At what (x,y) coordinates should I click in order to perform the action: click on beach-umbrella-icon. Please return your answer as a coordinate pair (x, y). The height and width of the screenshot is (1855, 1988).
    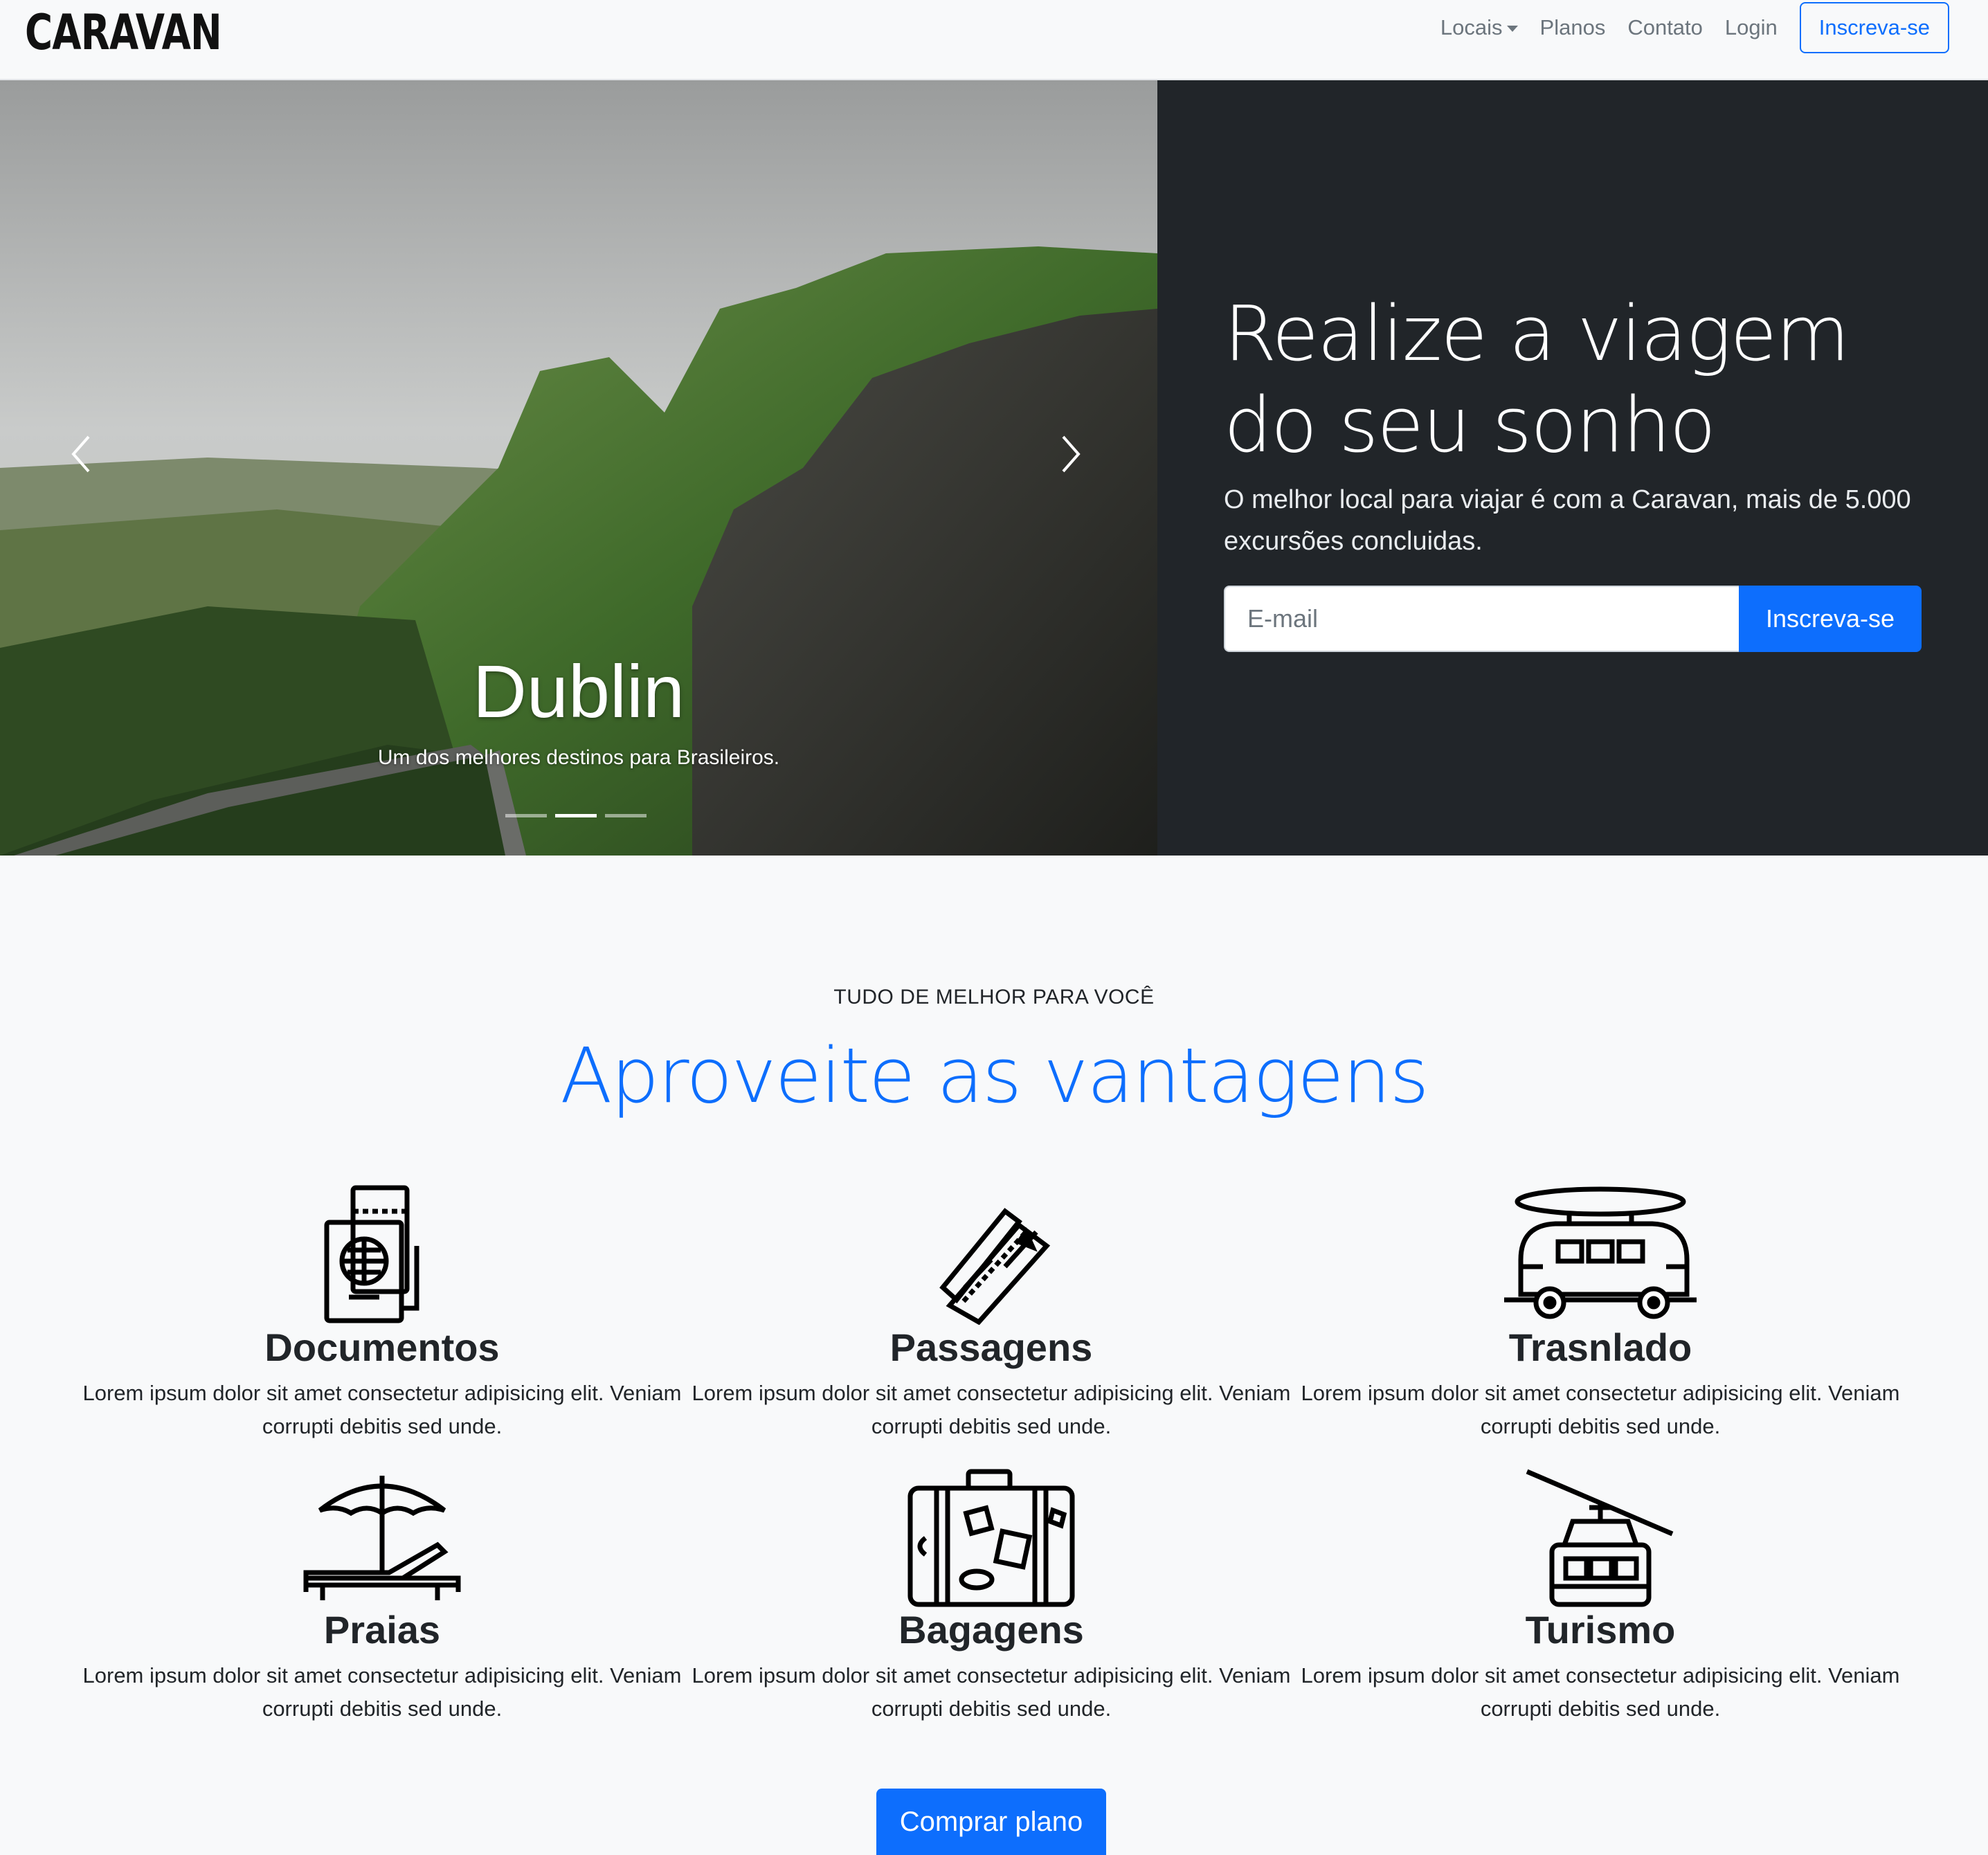
    Looking at the image, I should click on (382, 1538).